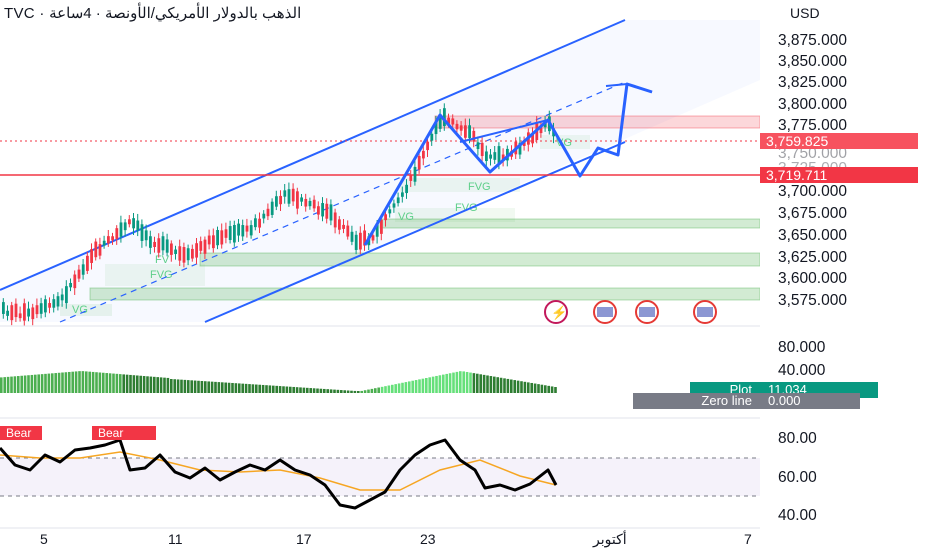 This screenshot has height=550, width=932. I want to click on level-price-label: 3,719.711, so click(839, 175).